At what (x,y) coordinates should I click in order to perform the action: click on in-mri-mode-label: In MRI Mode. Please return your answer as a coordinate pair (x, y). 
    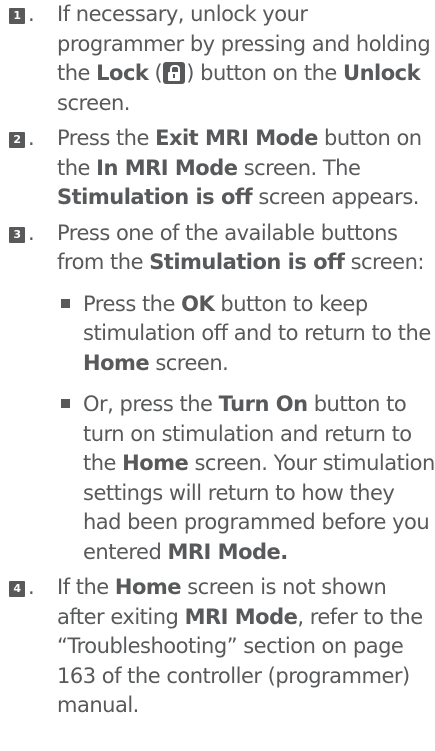
    Looking at the image, I should click on (167, 167).